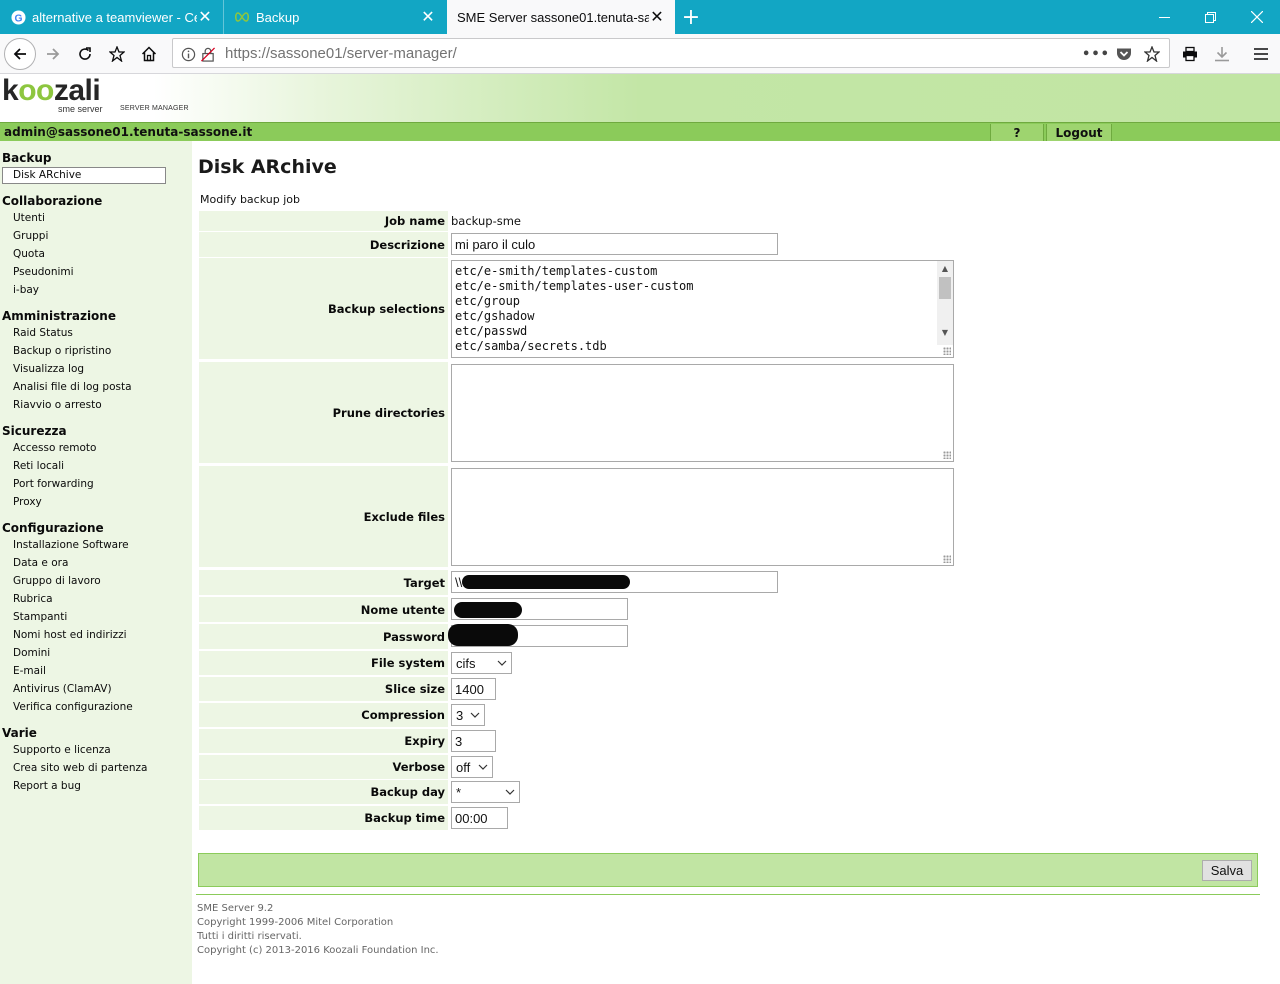  Describe the element at coordinates (1152, 54) in the screenshot. I see `bookmark-star-icon` at that location.